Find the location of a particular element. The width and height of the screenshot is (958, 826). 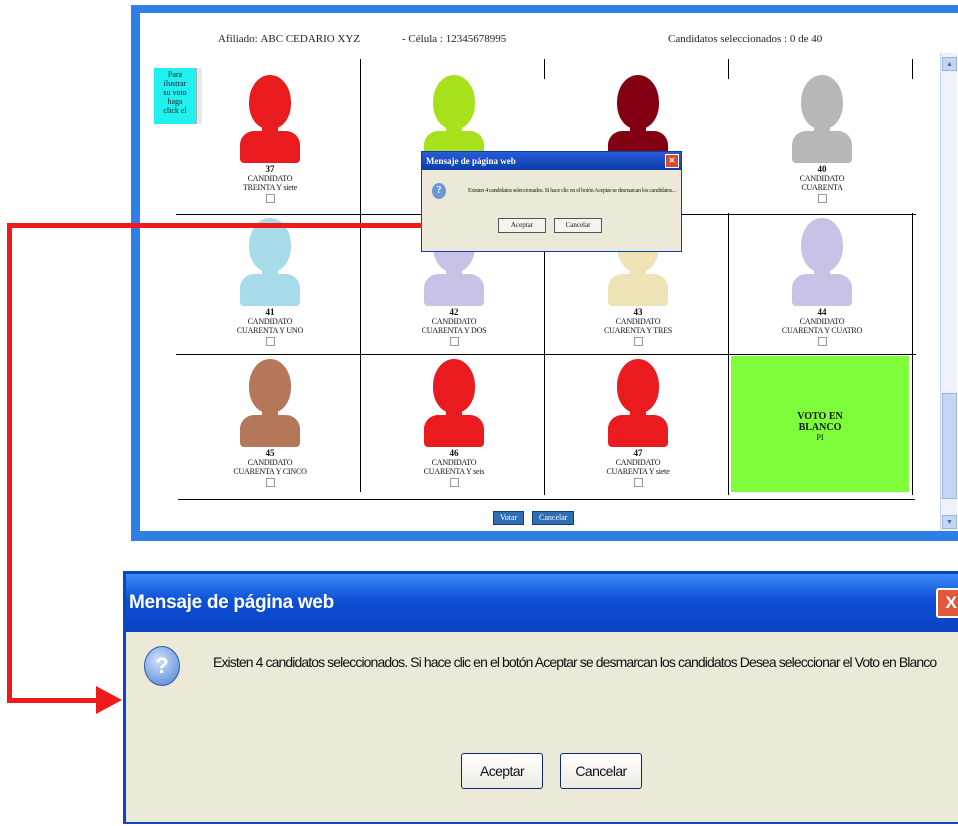

accept-button: Aceptar is located at coordinates (502, 771).